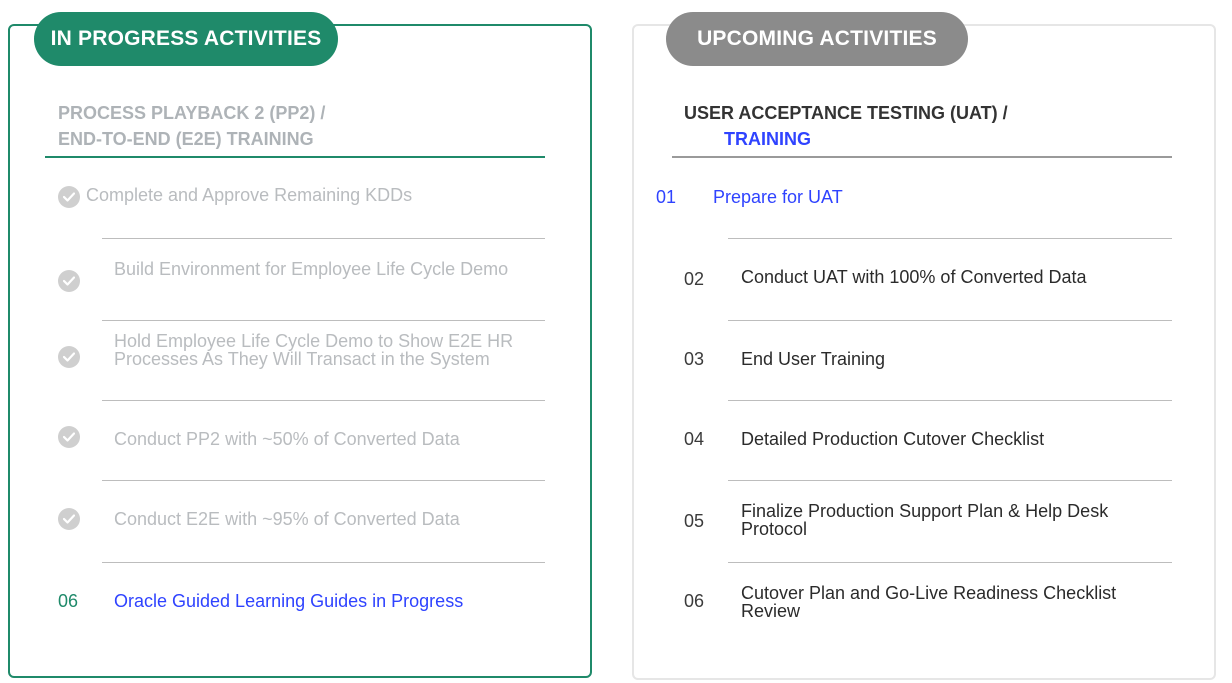  Describe the element at coordinates (922, 157) in the screenshot. I see `upcoming-title-rule` at that location.